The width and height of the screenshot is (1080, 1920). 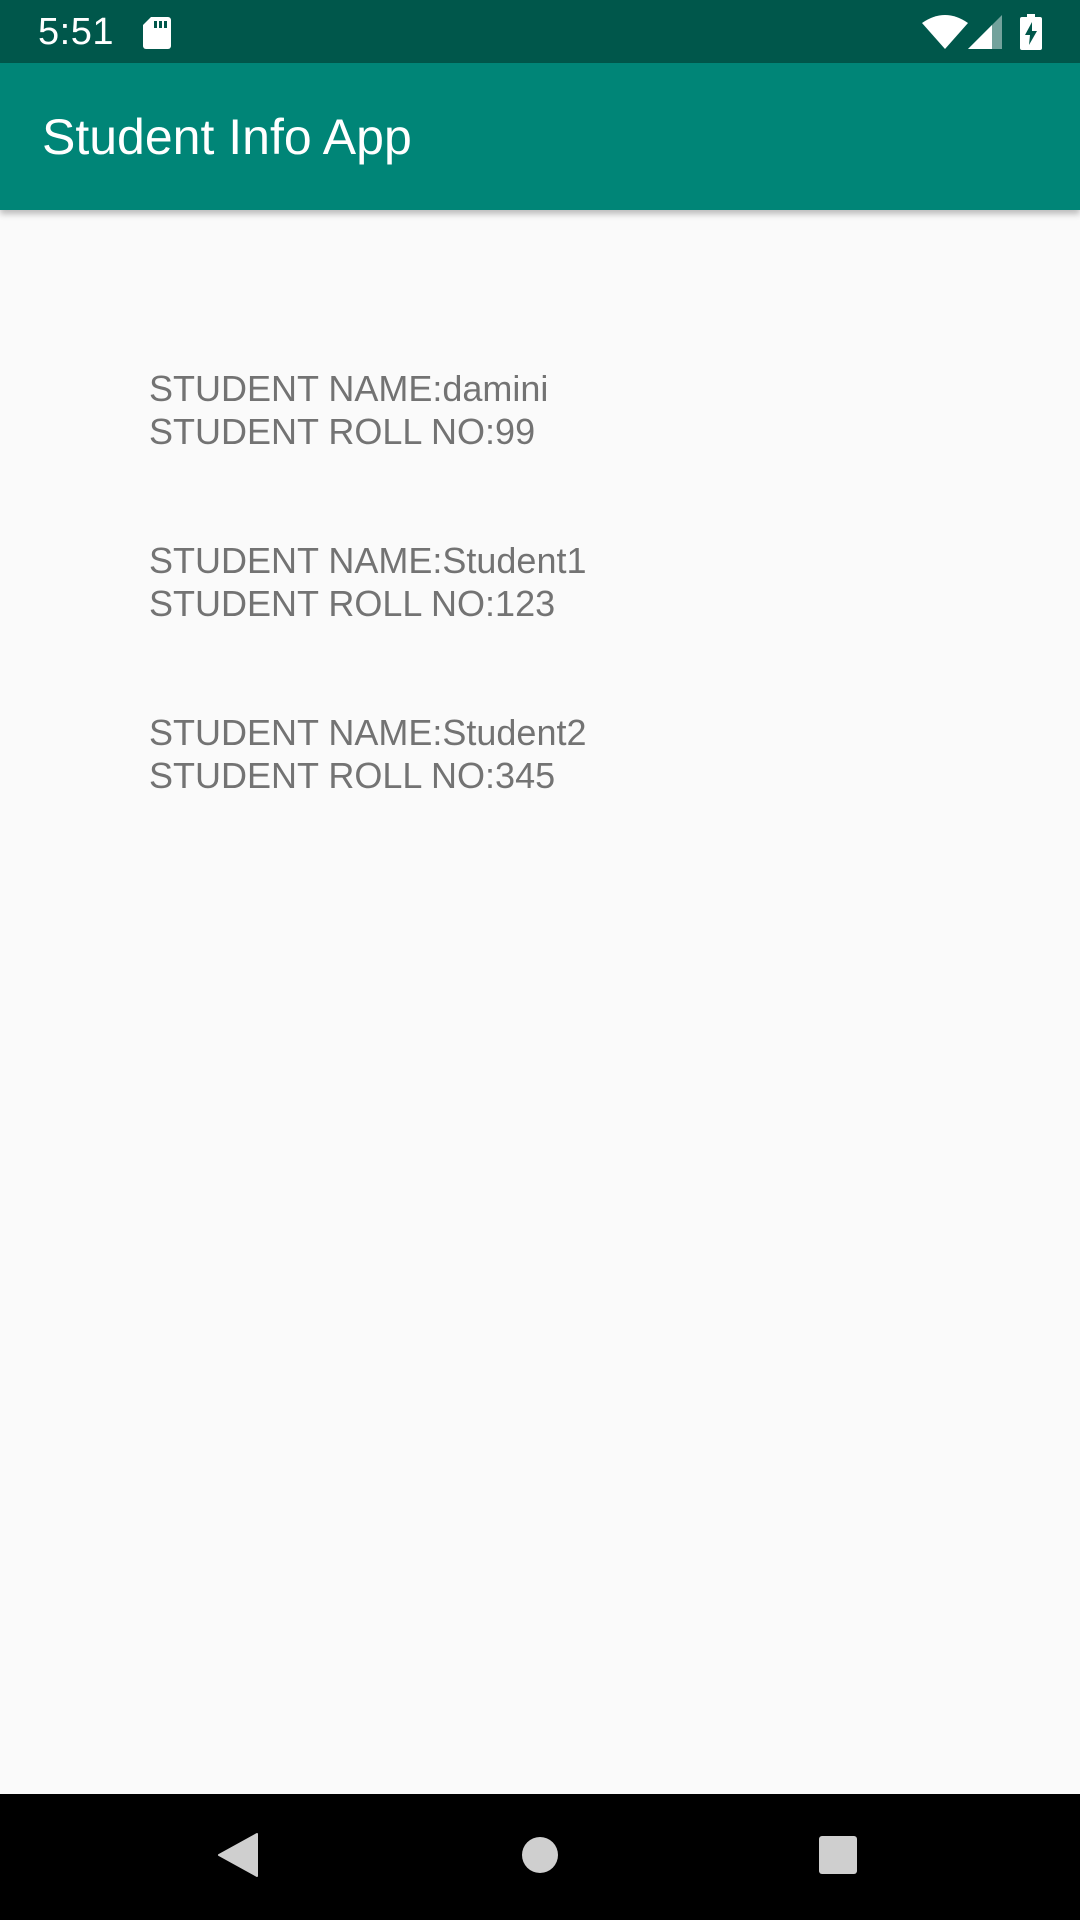 I want to click on sd-card-icon, so click(x=157, y=31).